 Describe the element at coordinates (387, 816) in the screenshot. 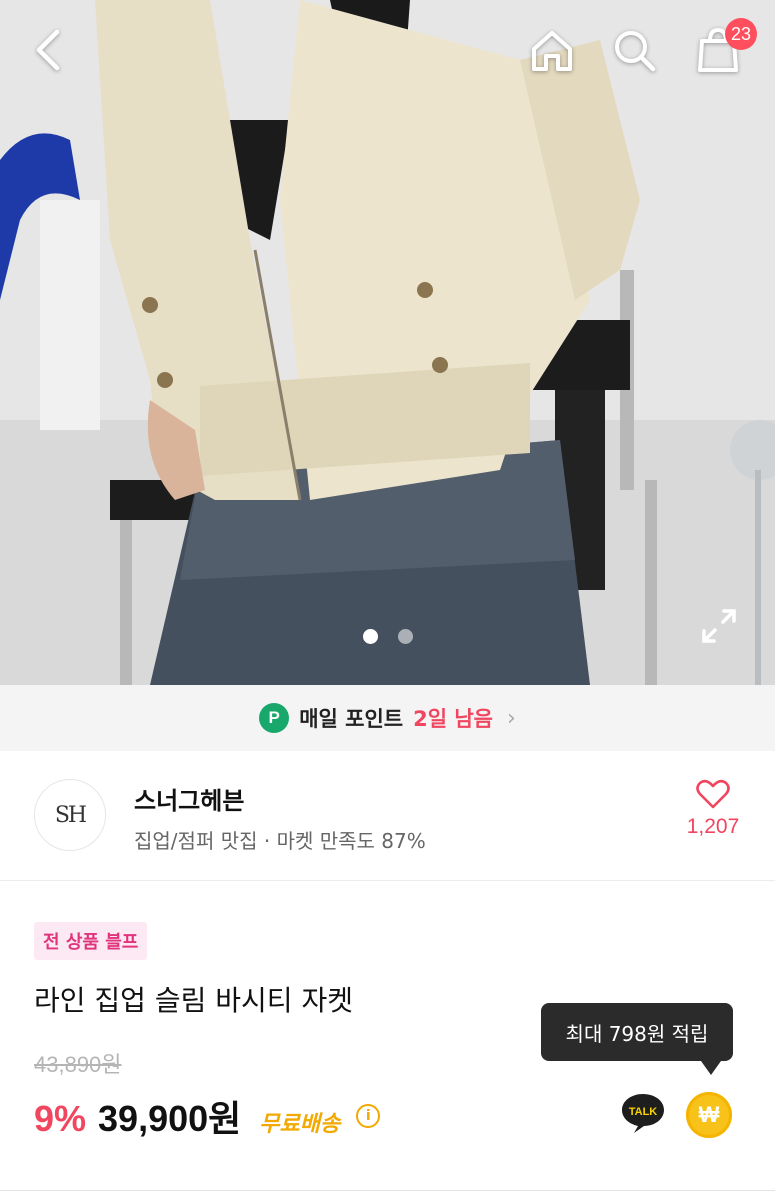

I see `shop-info: SH 스너그헤븐 집업/점퍼 맛집 · 마켓 만족도 87% 1,207` at that location.